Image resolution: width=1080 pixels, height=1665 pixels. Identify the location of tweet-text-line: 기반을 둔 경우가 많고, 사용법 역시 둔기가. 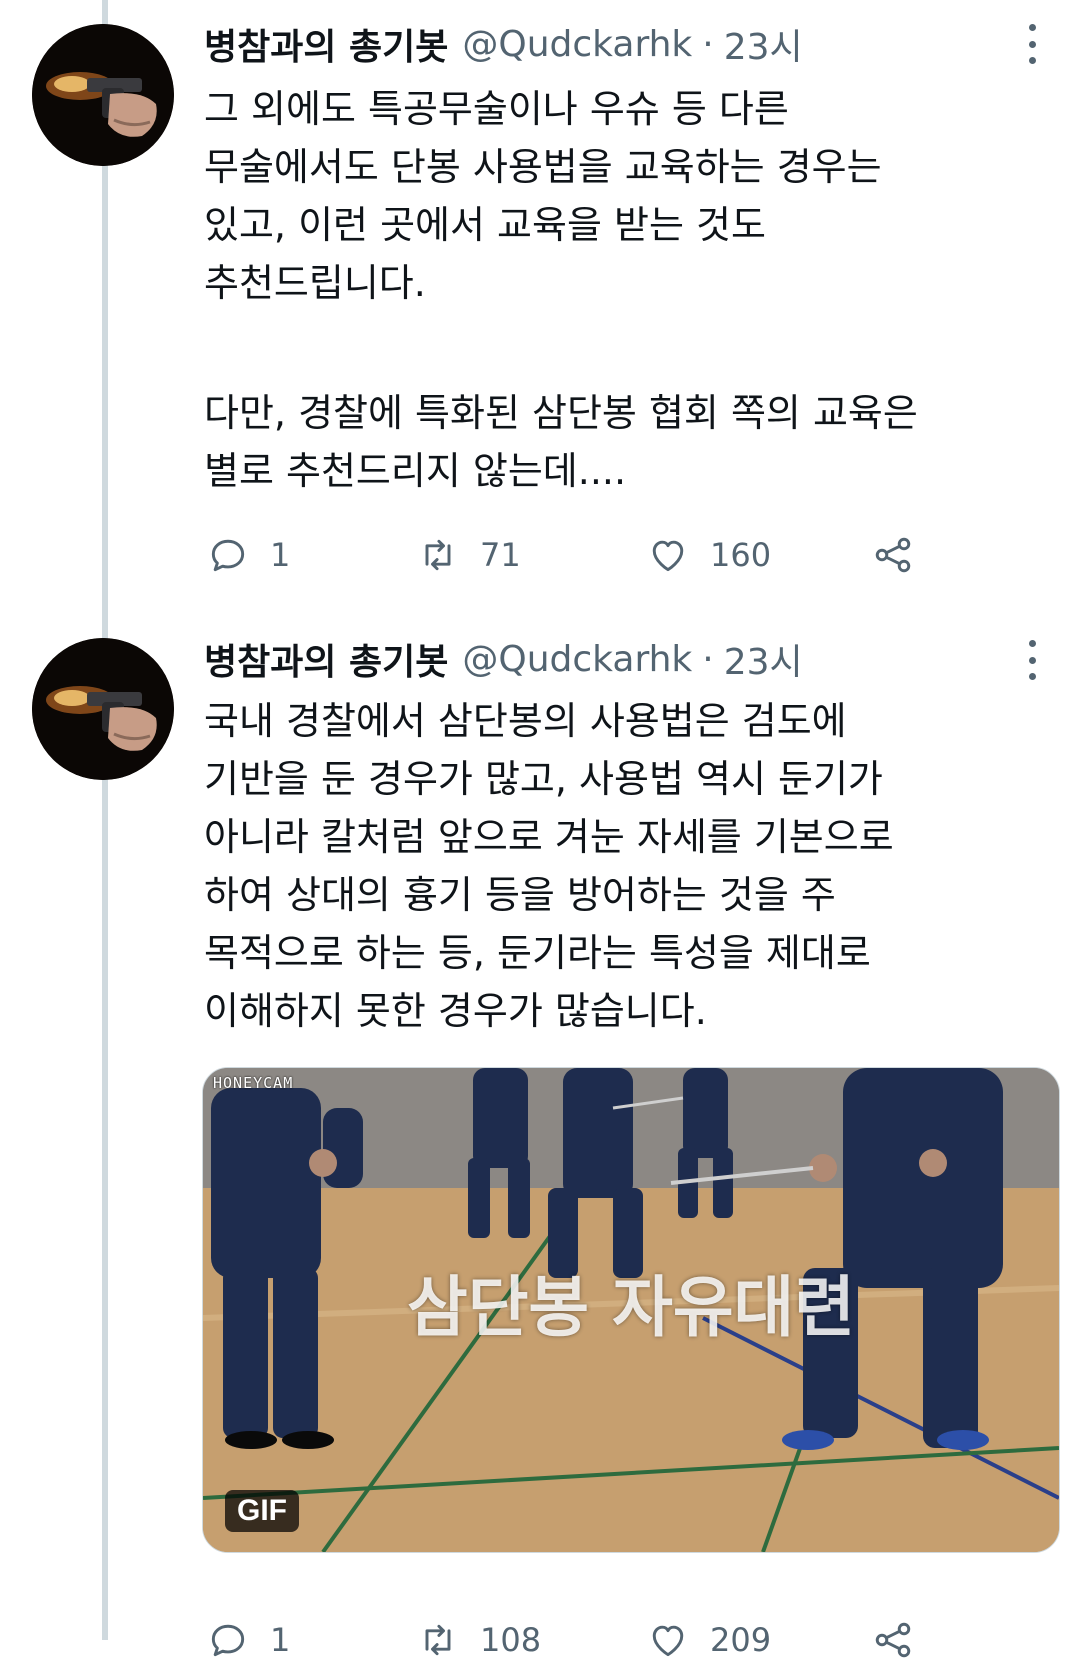
(543, 779).